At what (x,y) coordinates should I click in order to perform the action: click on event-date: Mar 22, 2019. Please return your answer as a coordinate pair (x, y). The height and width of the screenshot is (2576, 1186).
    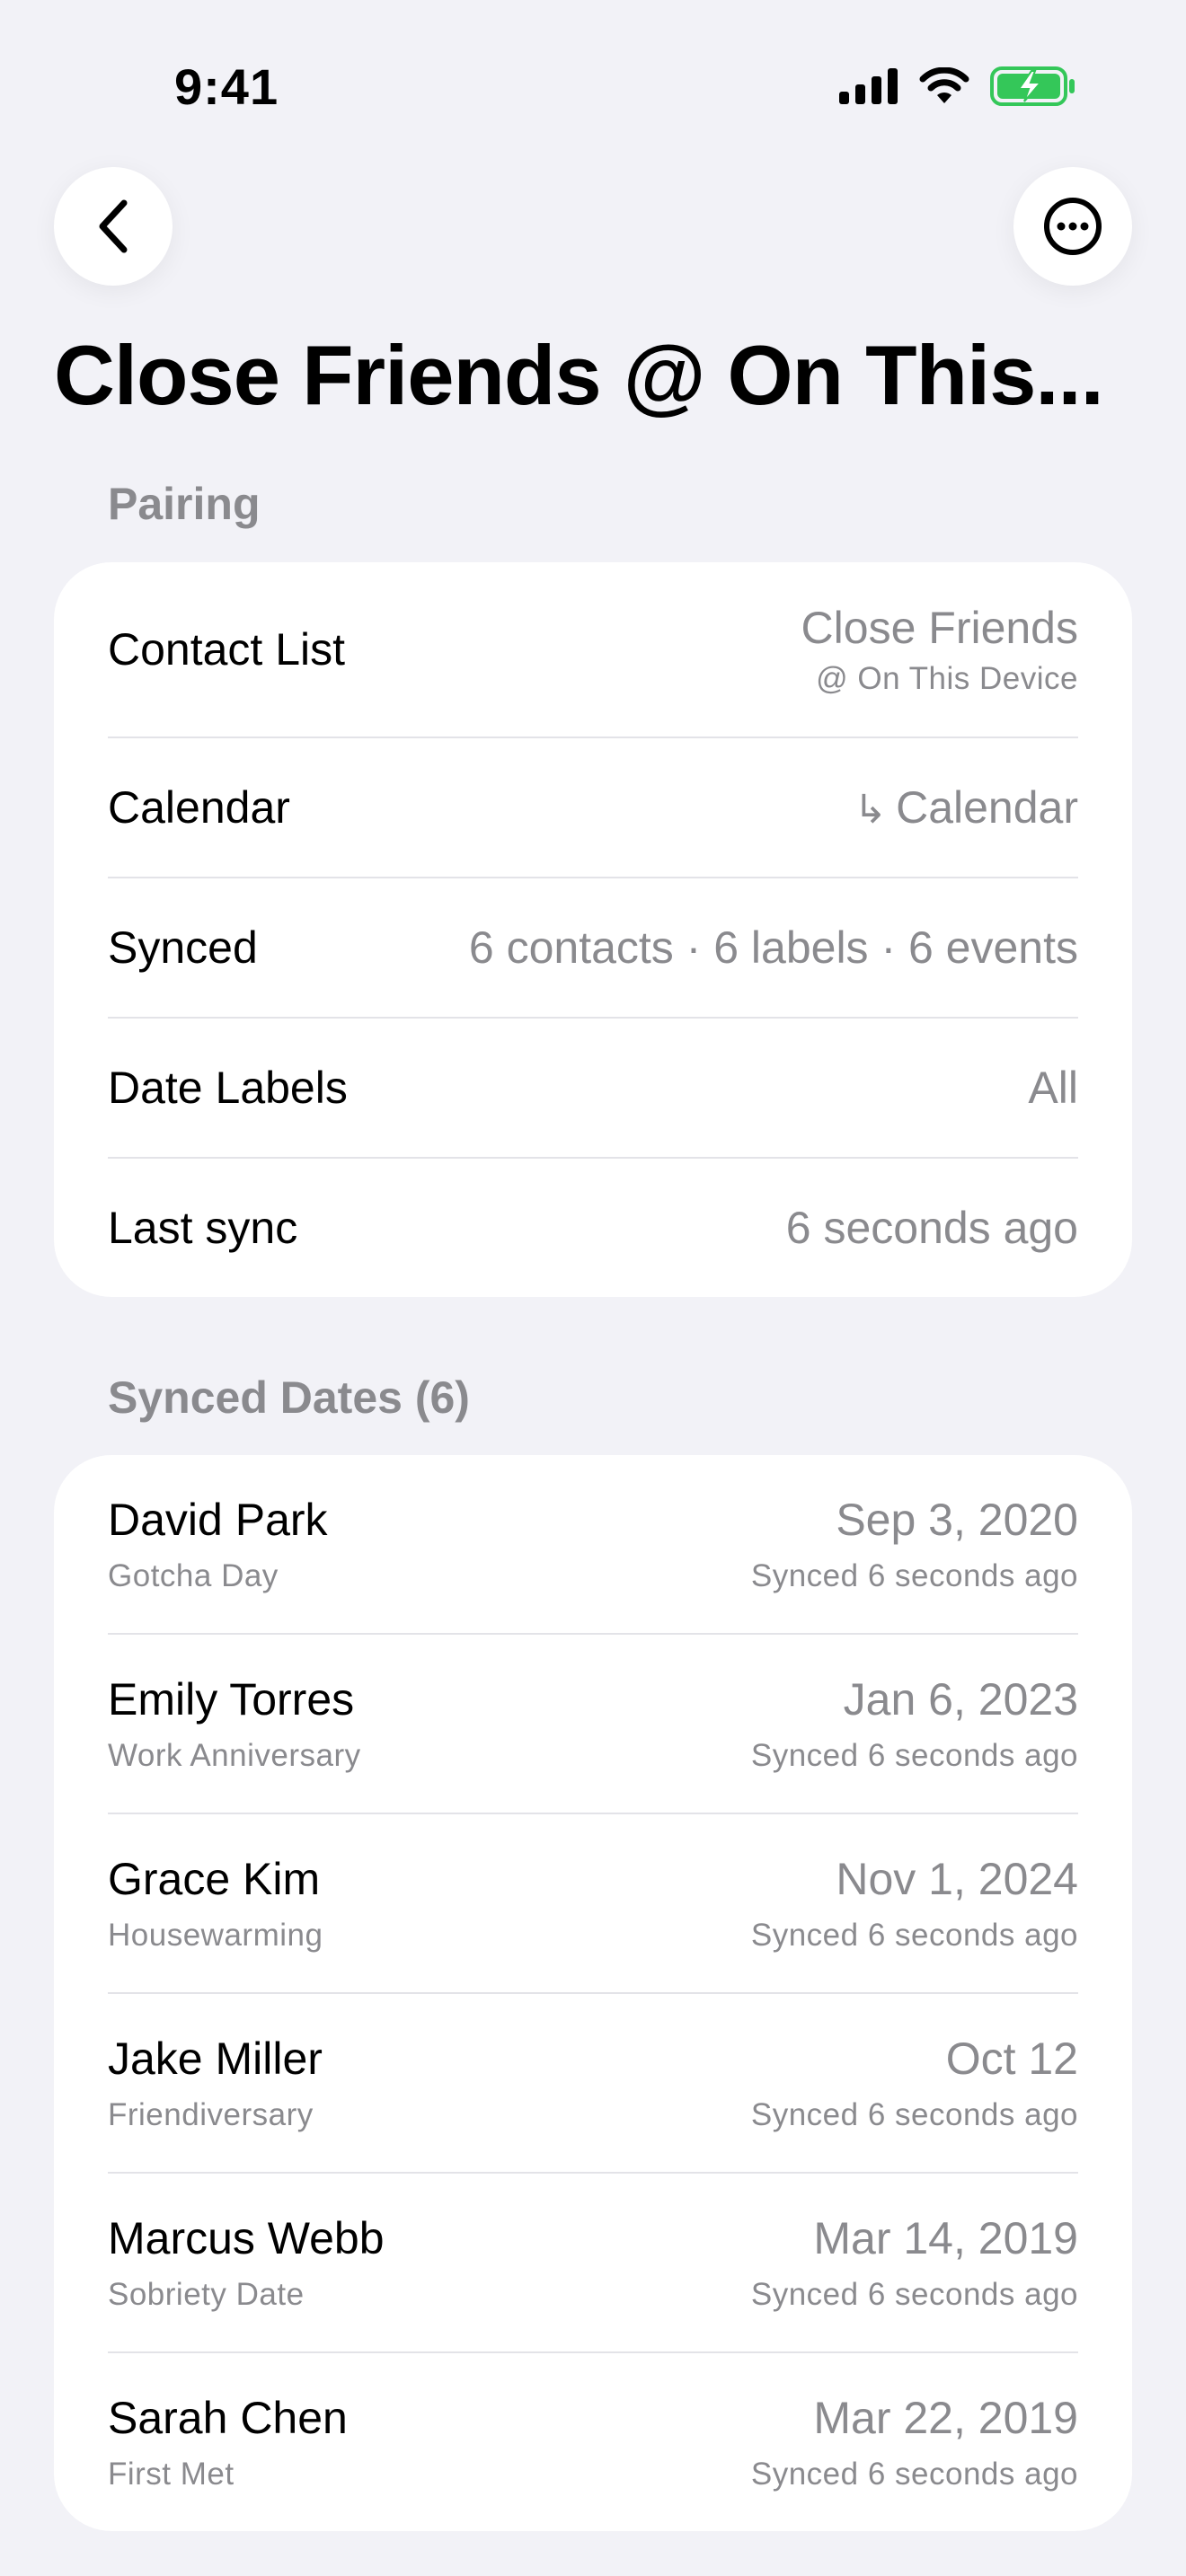
    Looking at the image, I should click on (945, 2418).